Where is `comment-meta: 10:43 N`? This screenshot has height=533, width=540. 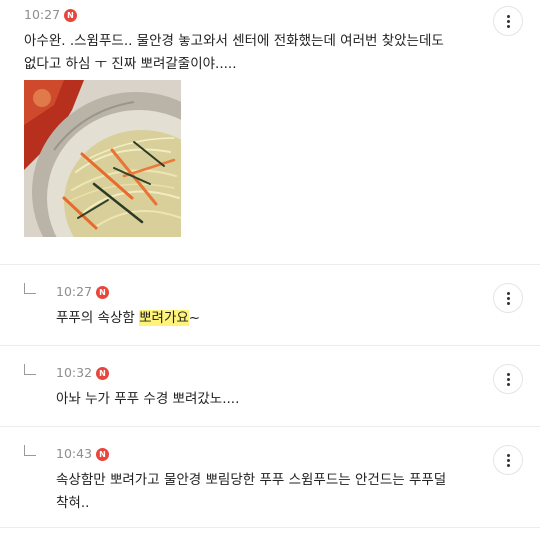
comment-meta: 10:43 N is located at coordinates (83, 454).